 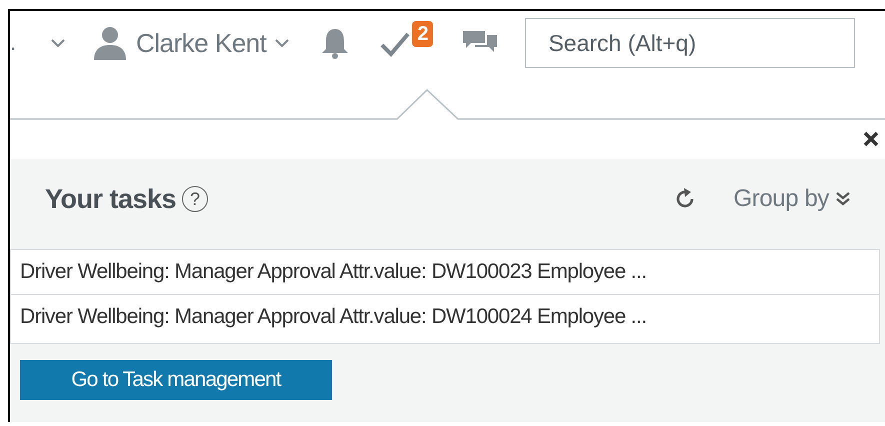 I want to click on user-menu: Clarke Kent, so click(x=191, y=43).